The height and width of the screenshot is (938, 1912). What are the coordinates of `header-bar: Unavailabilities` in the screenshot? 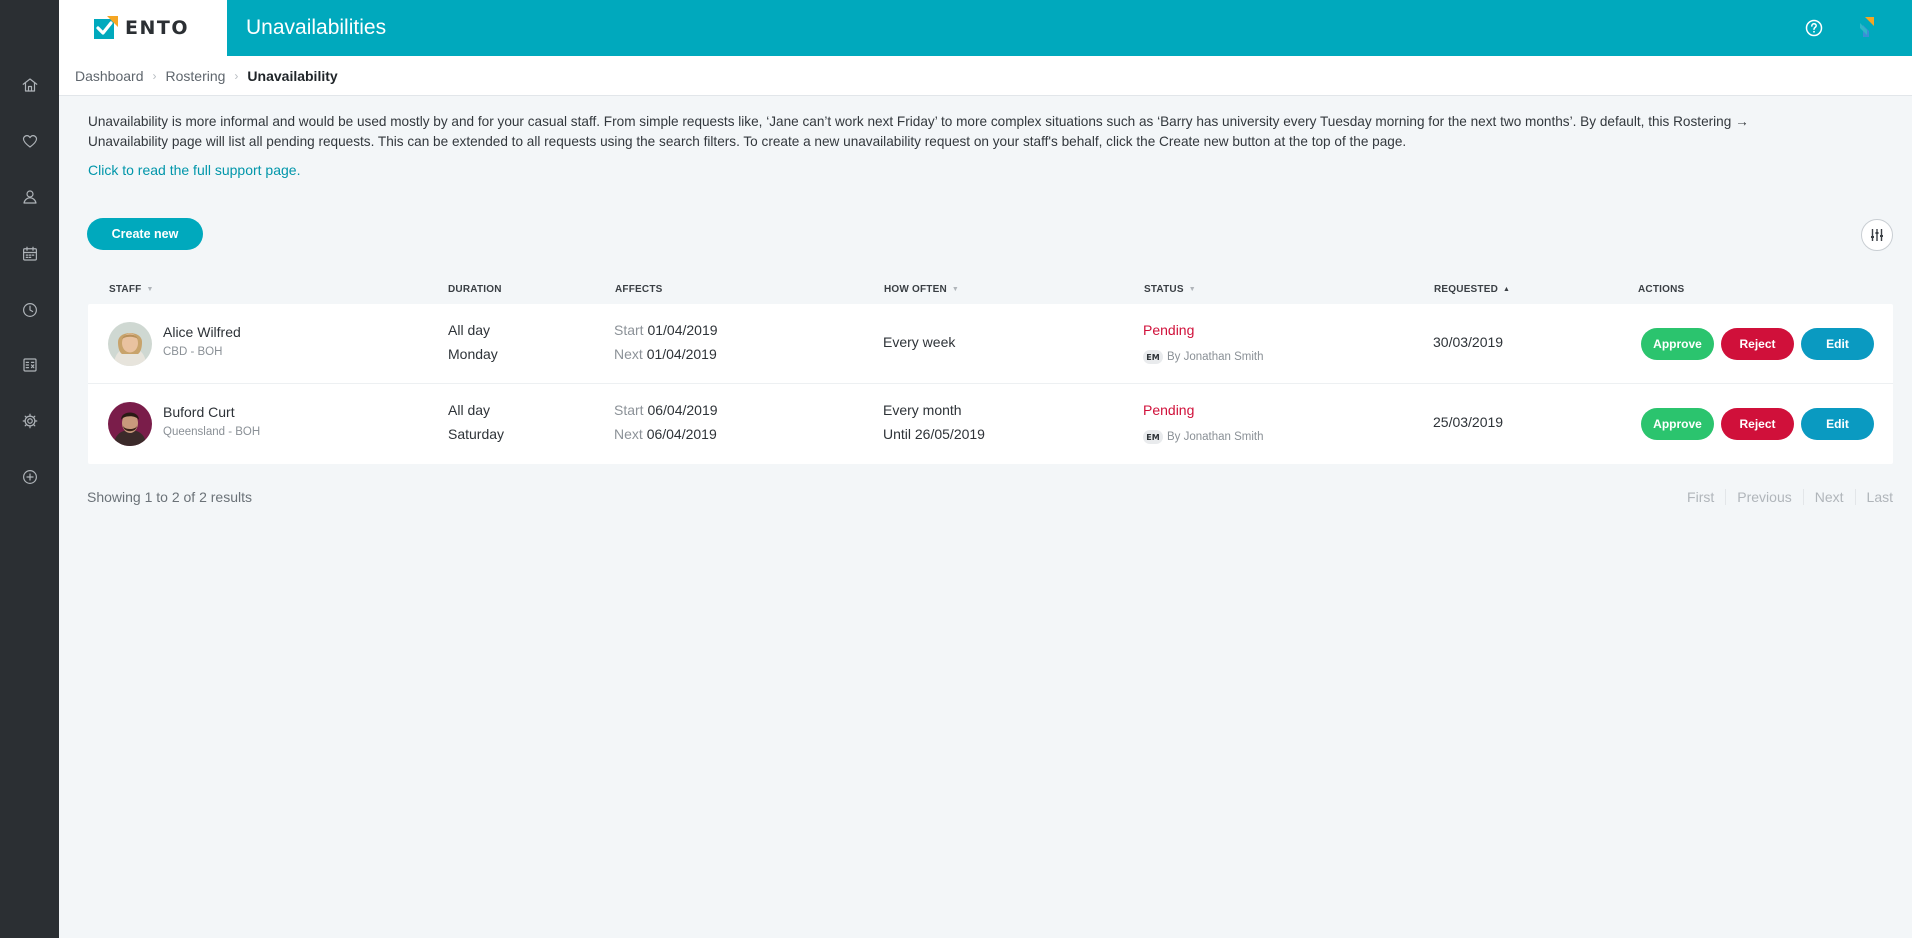 It's located at (1069, 28).